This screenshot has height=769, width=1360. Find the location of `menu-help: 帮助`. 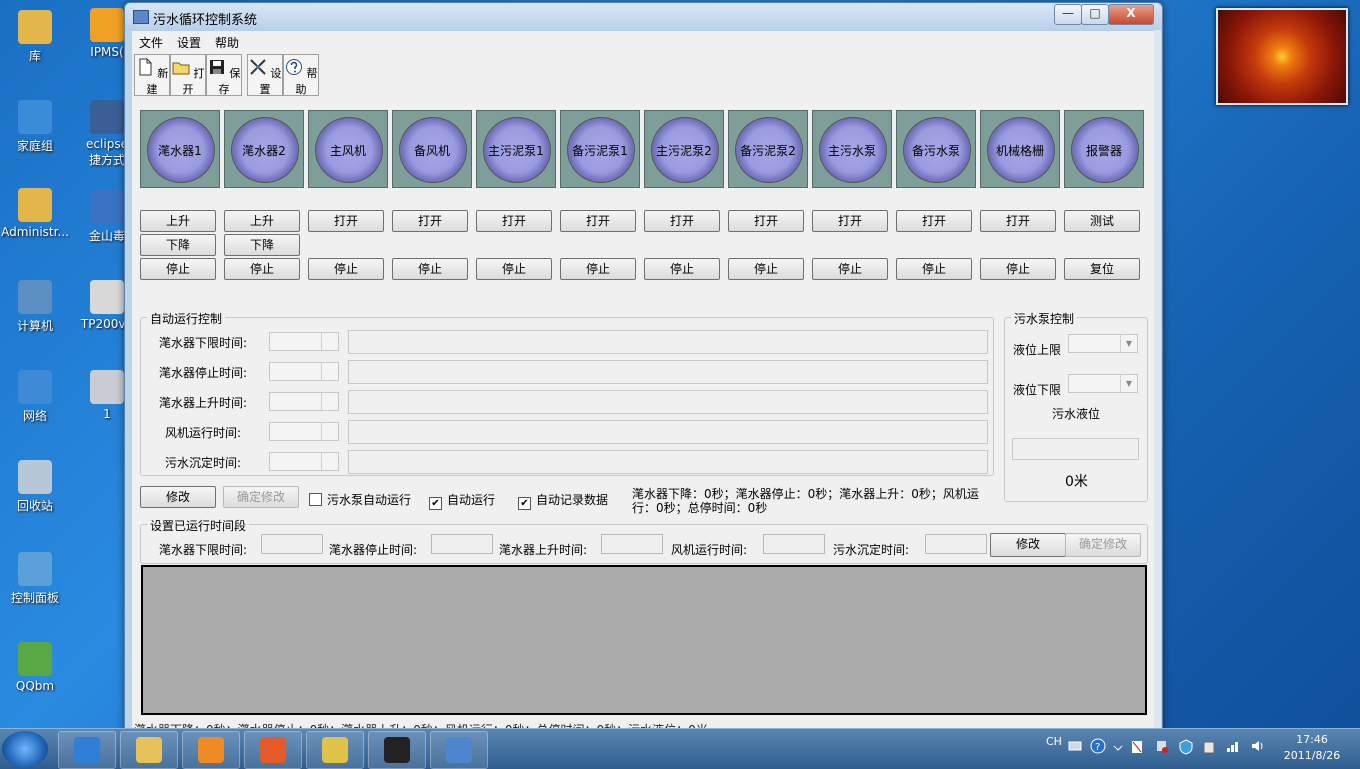

menu-help: 帮助 is located at coordinates (227, 42).